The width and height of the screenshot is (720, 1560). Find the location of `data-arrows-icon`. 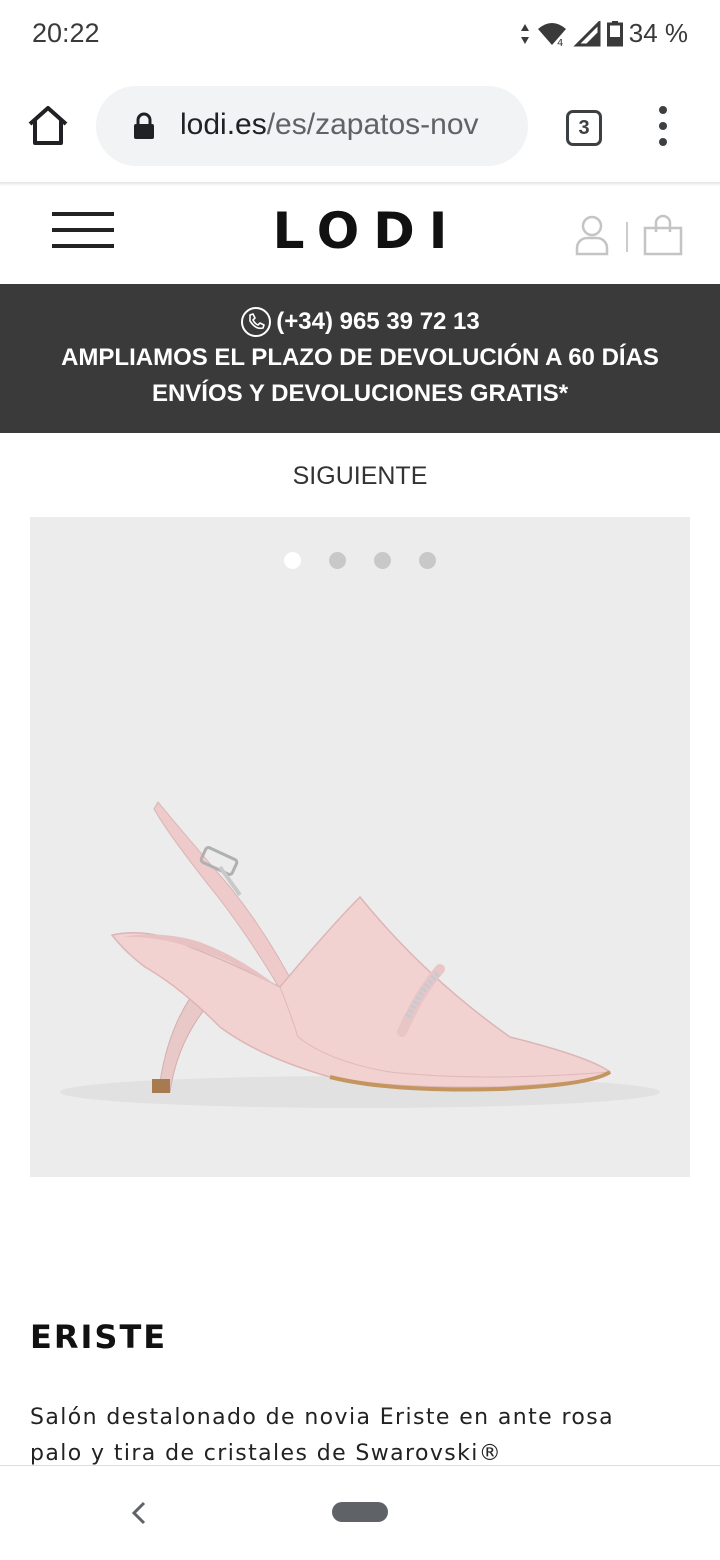

data-arrows-icon is located at coordinates (524, 33).